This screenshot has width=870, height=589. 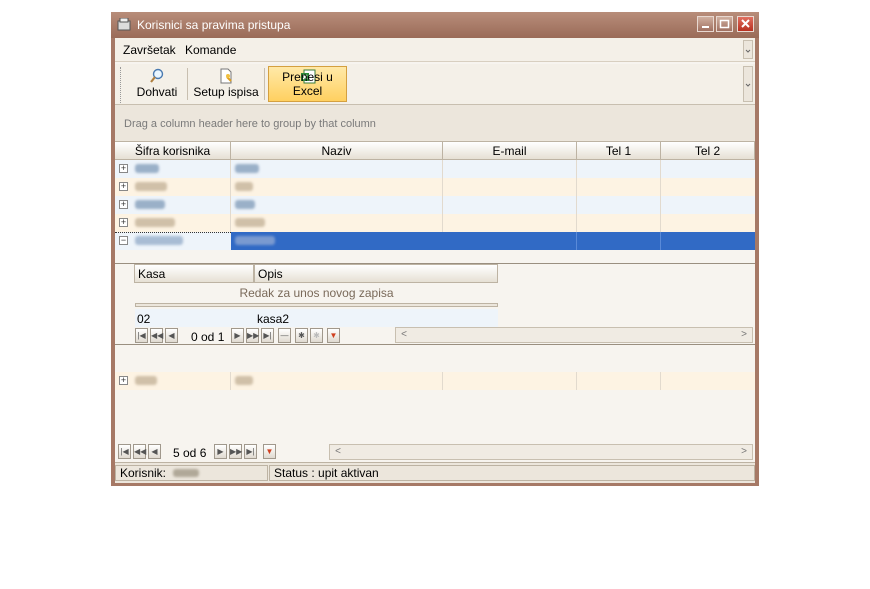 What do you see at coordinates (226, 76) in the screenshot?
I see `page-setup-icon` at bounding box center [226, 76].